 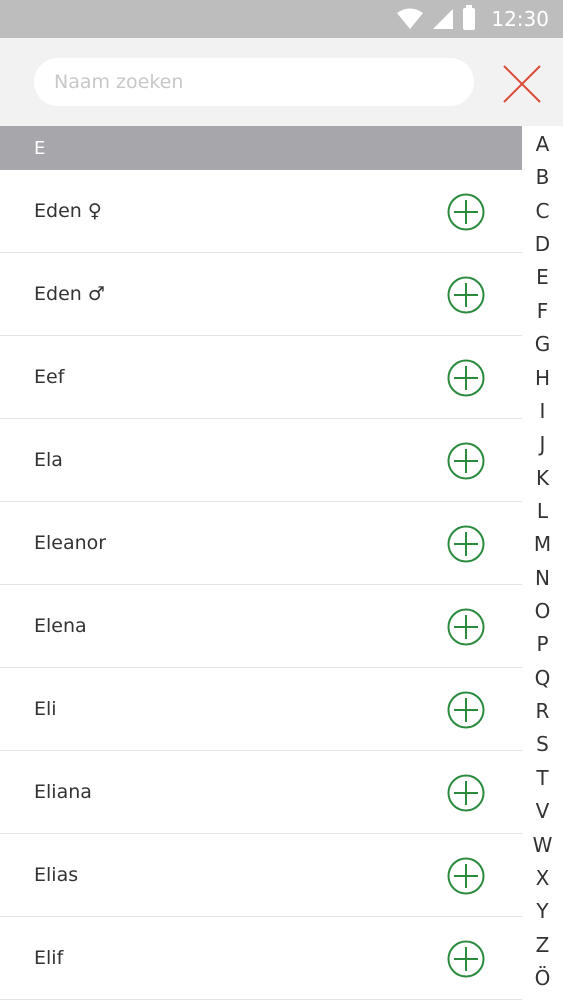 What do you see at coordinates (63, 792) in the screenshot?
I see `name-label: Eliana` at bounding box center [63, 792].